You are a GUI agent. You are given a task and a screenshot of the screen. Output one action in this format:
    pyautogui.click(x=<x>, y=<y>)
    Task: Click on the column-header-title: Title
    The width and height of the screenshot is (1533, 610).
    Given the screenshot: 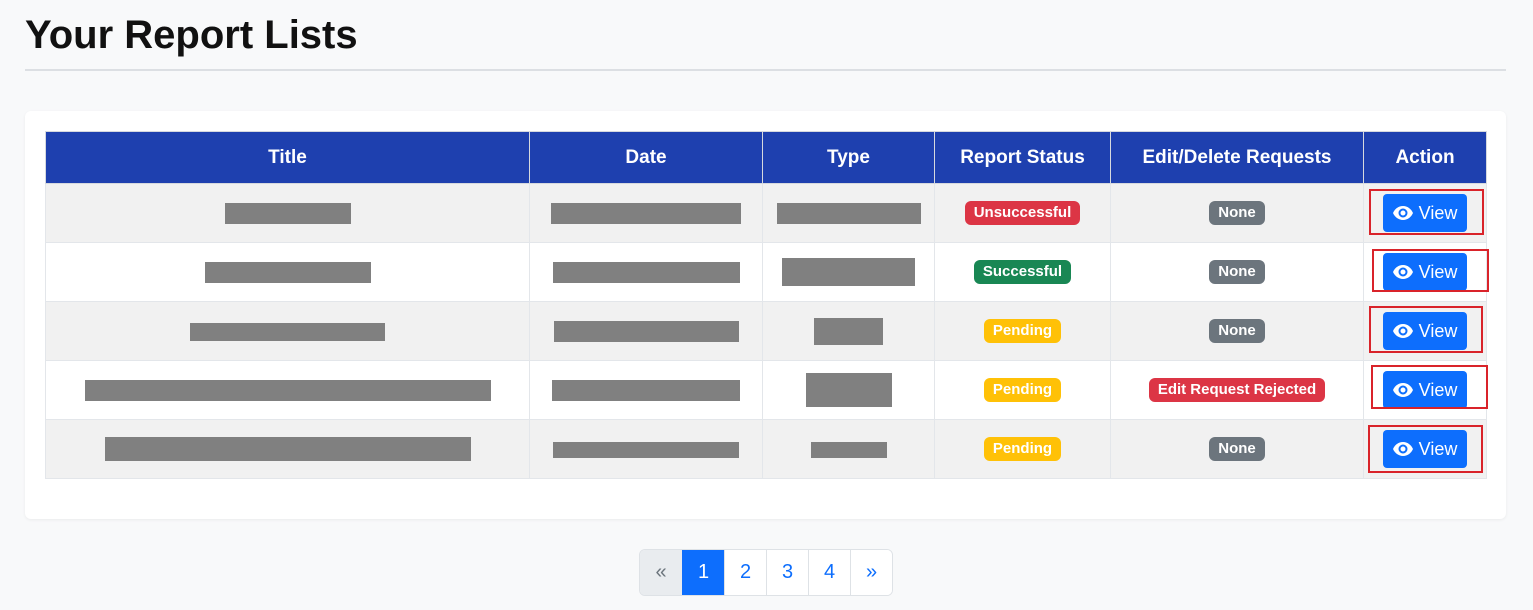 What is the action you would take?
    pyautogui.click(x=287, y=157)
    